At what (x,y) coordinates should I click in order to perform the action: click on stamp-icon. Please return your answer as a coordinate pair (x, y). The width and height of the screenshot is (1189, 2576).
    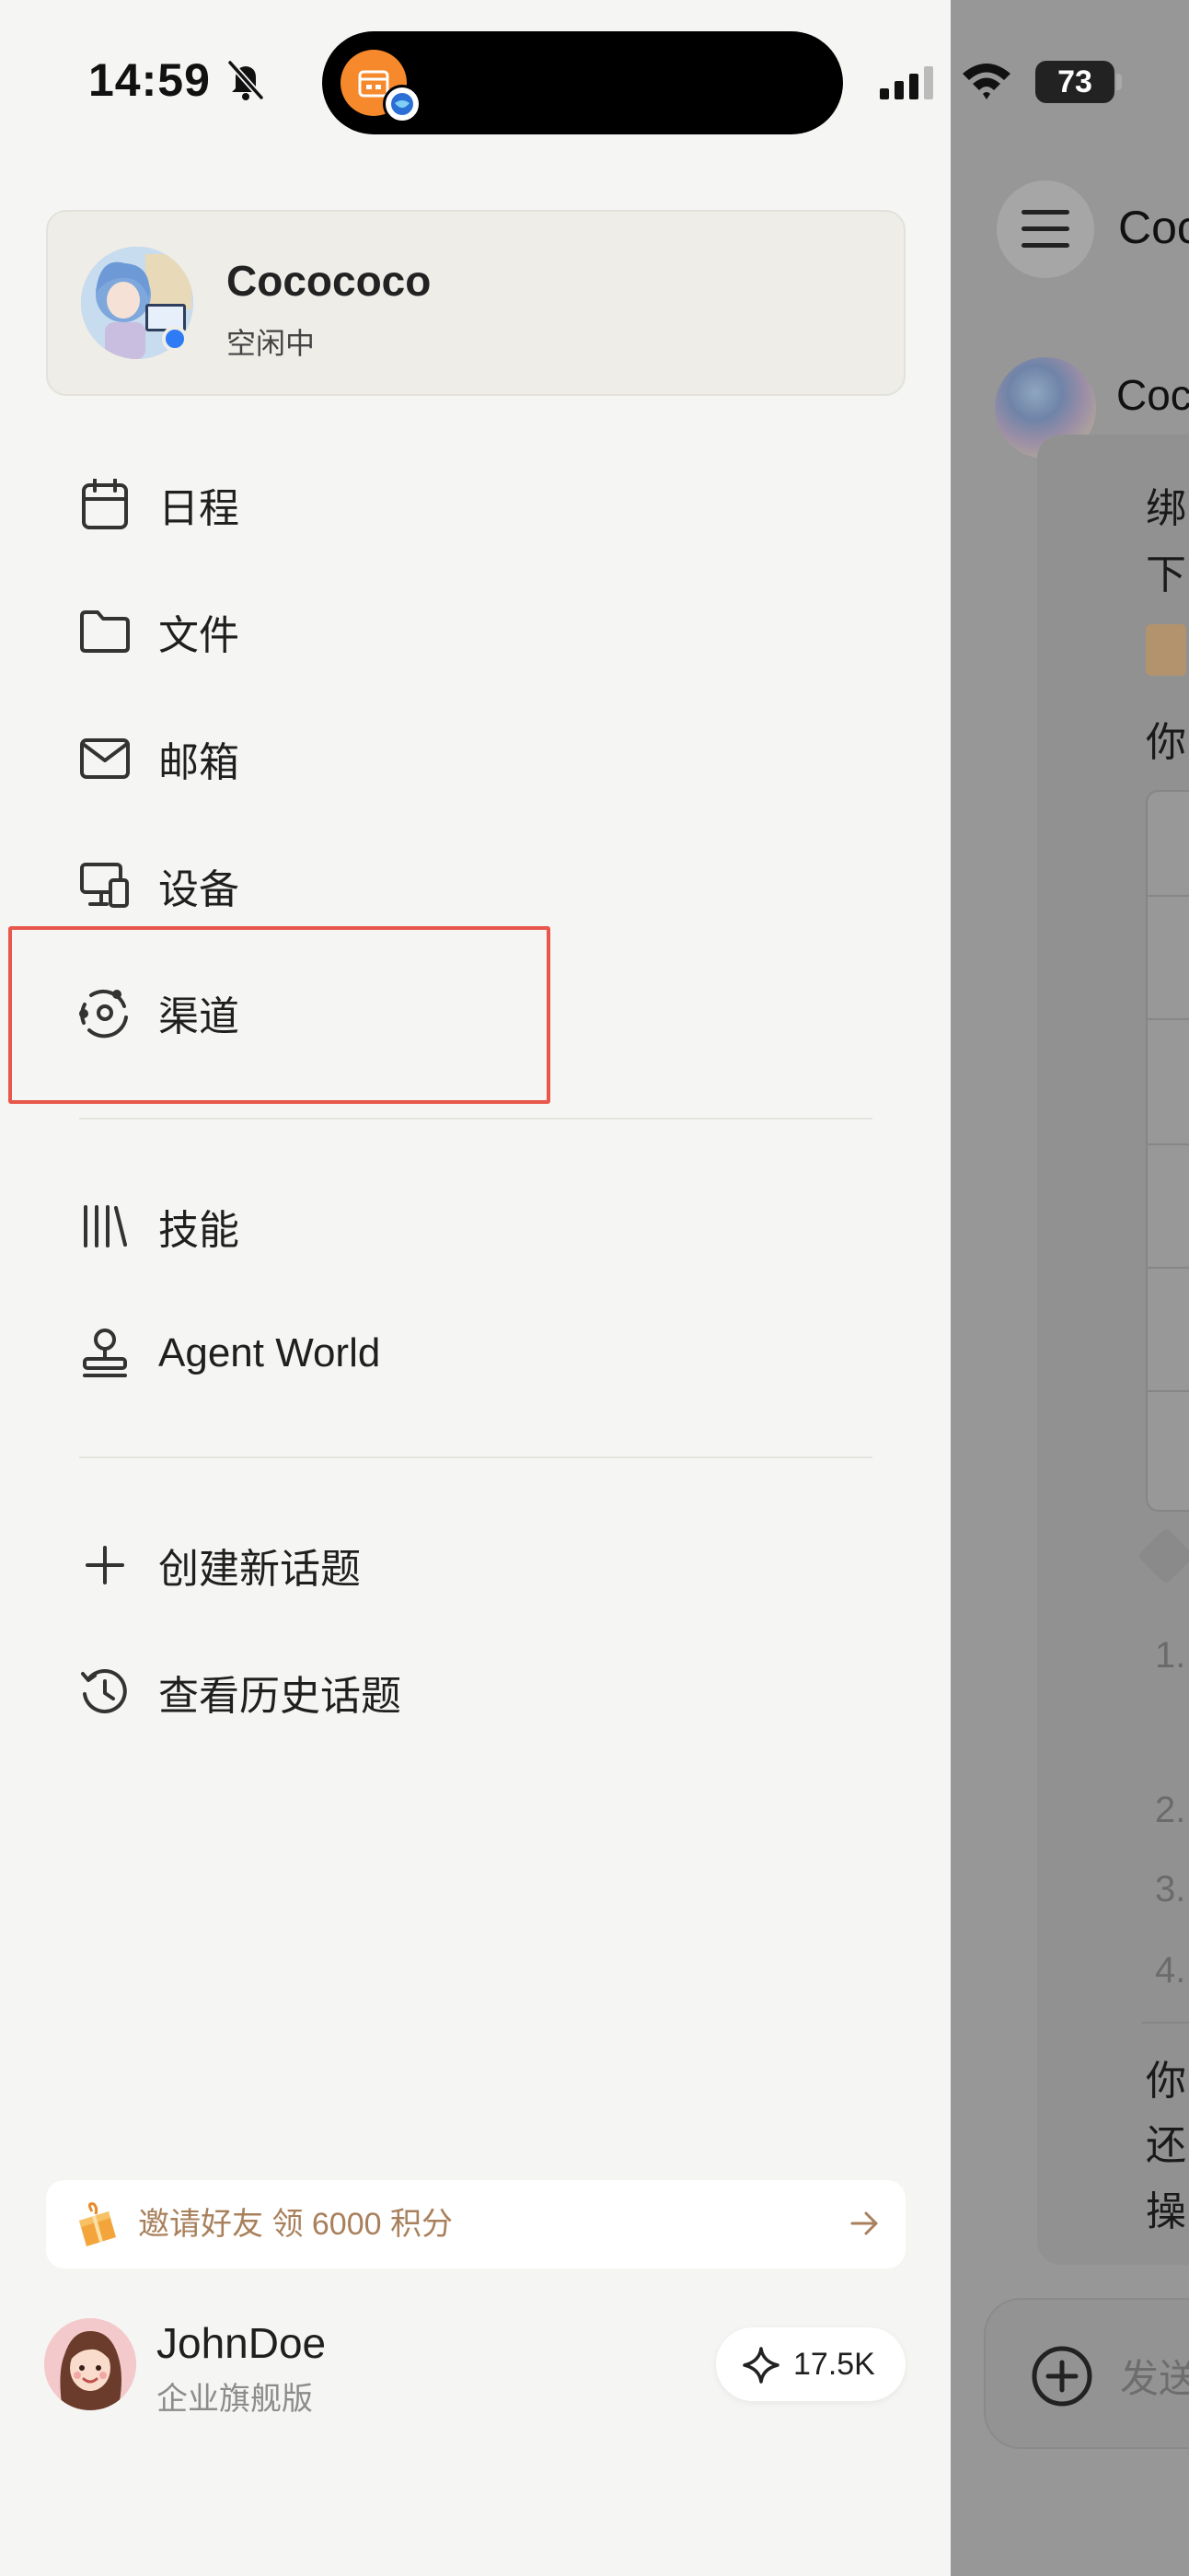
    Looking at the image, I should click on (105, 1353).